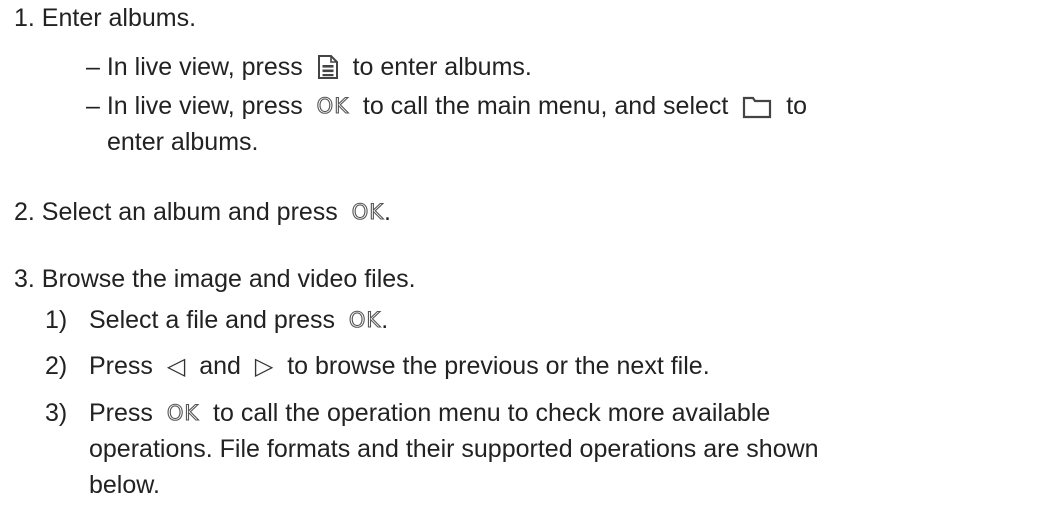 Image resolution: width=1052 pixels, height=520 pixels. I want to click on step-2-period: ., so click(387, 212).